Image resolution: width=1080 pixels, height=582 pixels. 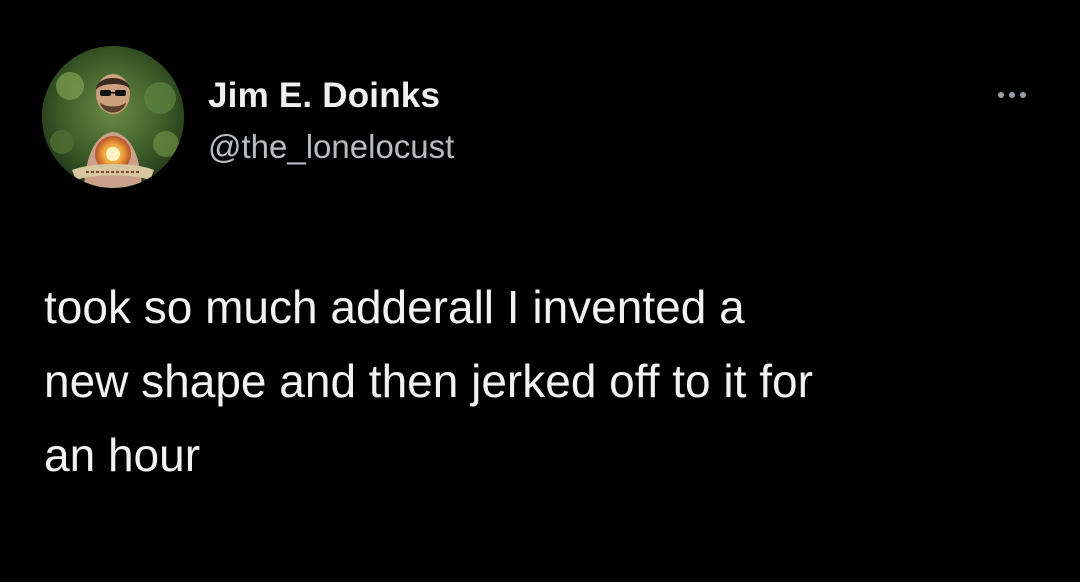 I want to click on tweet-text-line: new shape and then jerked off to it for, so click(x=428, y=381).